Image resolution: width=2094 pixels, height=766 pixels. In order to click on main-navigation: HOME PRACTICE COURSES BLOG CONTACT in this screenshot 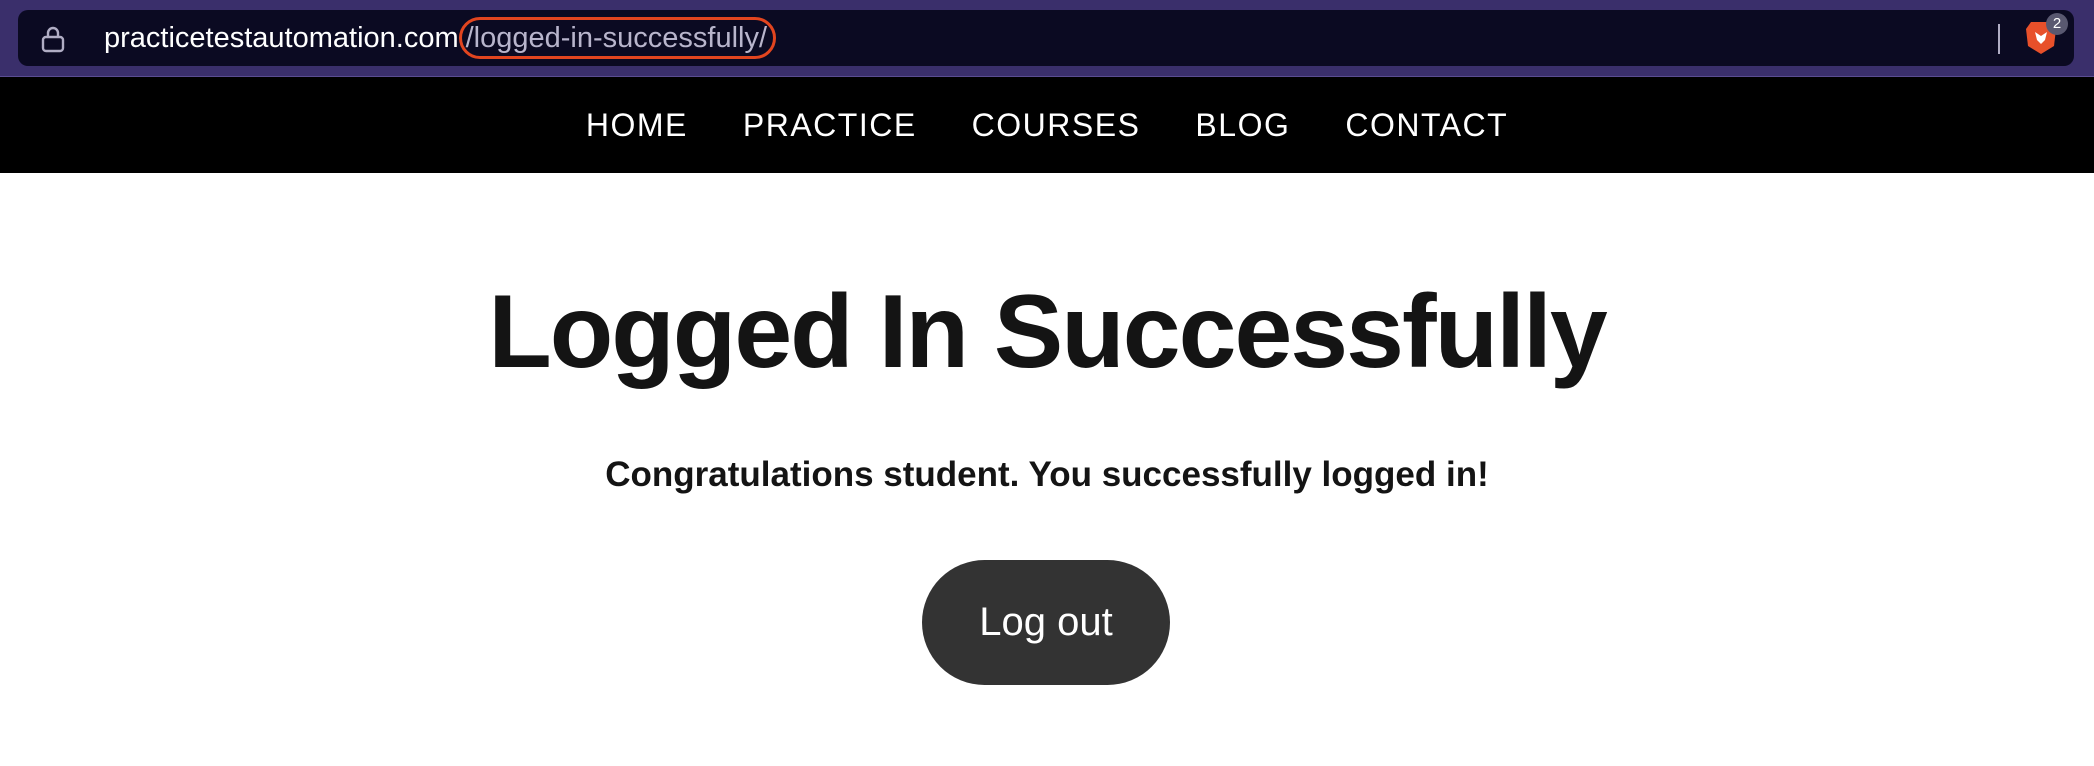, I will do `click(1047, 125)`.